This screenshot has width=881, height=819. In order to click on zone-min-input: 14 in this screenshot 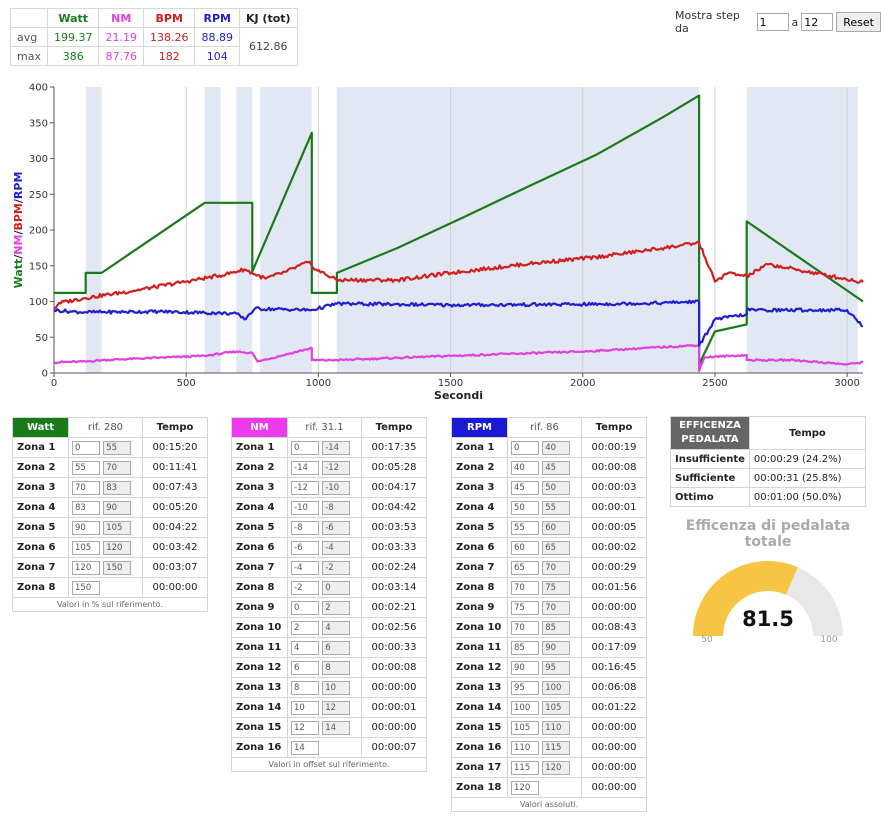, I will do `click(305, 747)`.